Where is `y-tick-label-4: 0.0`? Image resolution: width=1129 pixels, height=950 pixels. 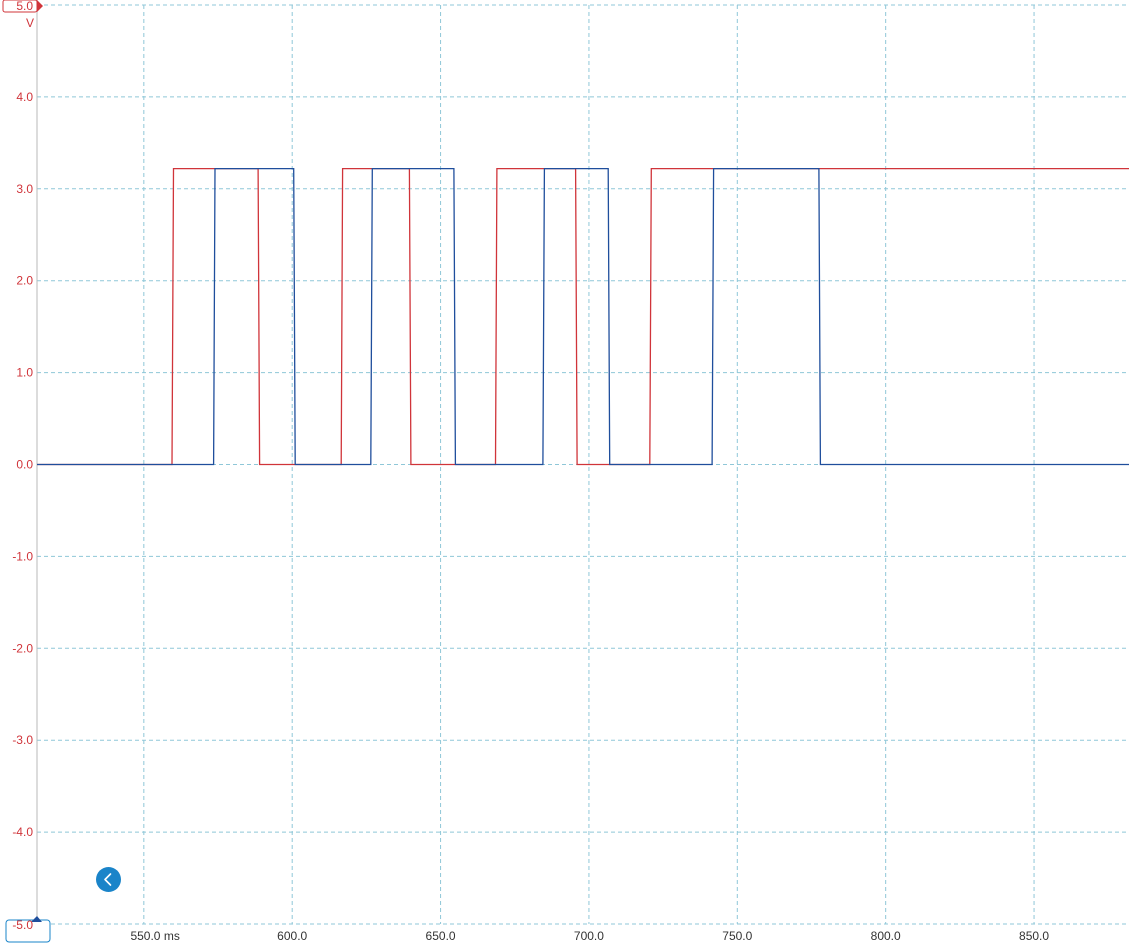 y-tick-label-4: 0.0 is located at coordinates (24, 465).